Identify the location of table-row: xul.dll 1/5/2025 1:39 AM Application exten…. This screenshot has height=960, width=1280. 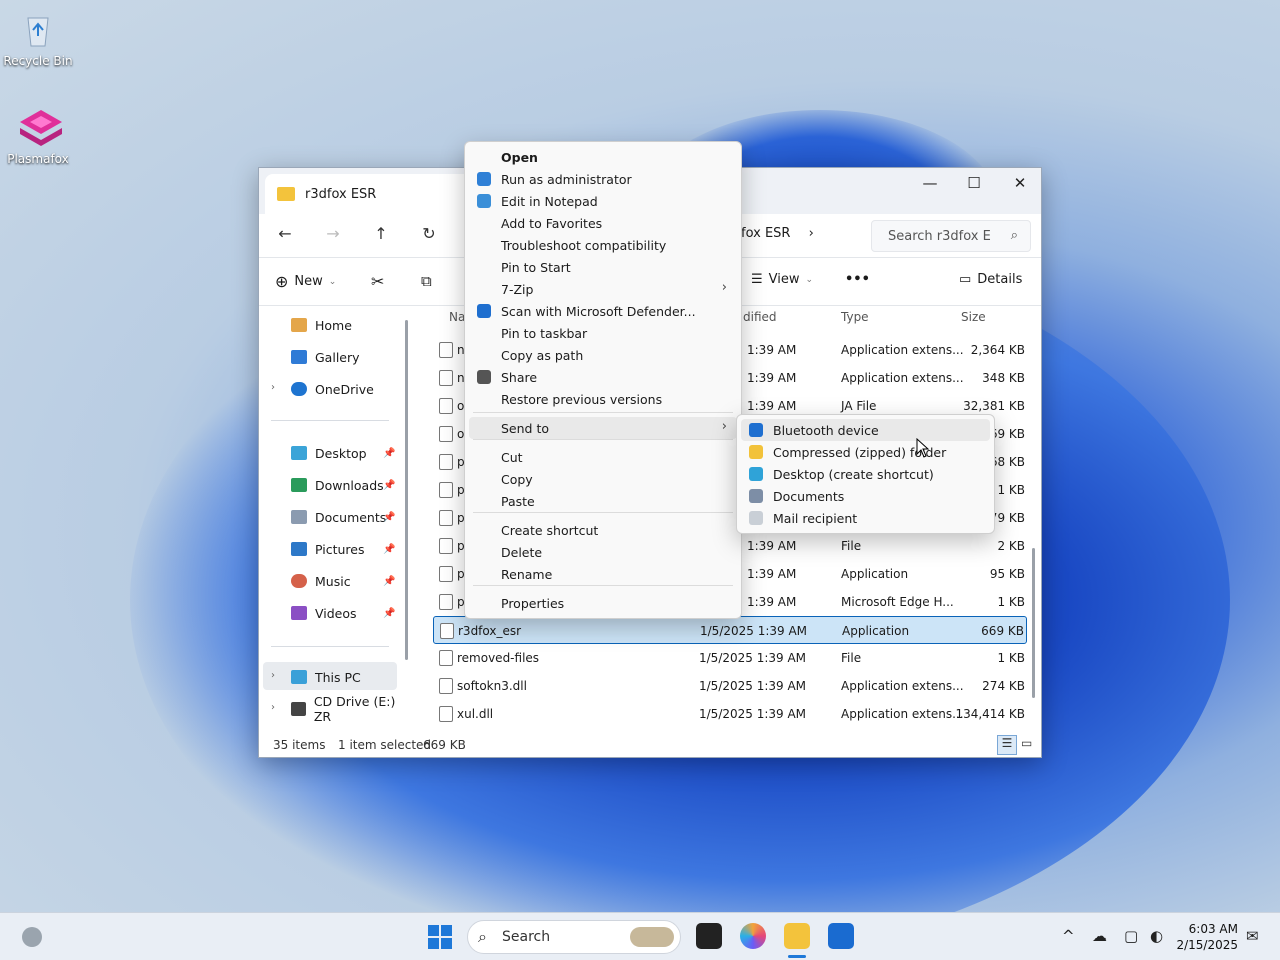
(730, 713).